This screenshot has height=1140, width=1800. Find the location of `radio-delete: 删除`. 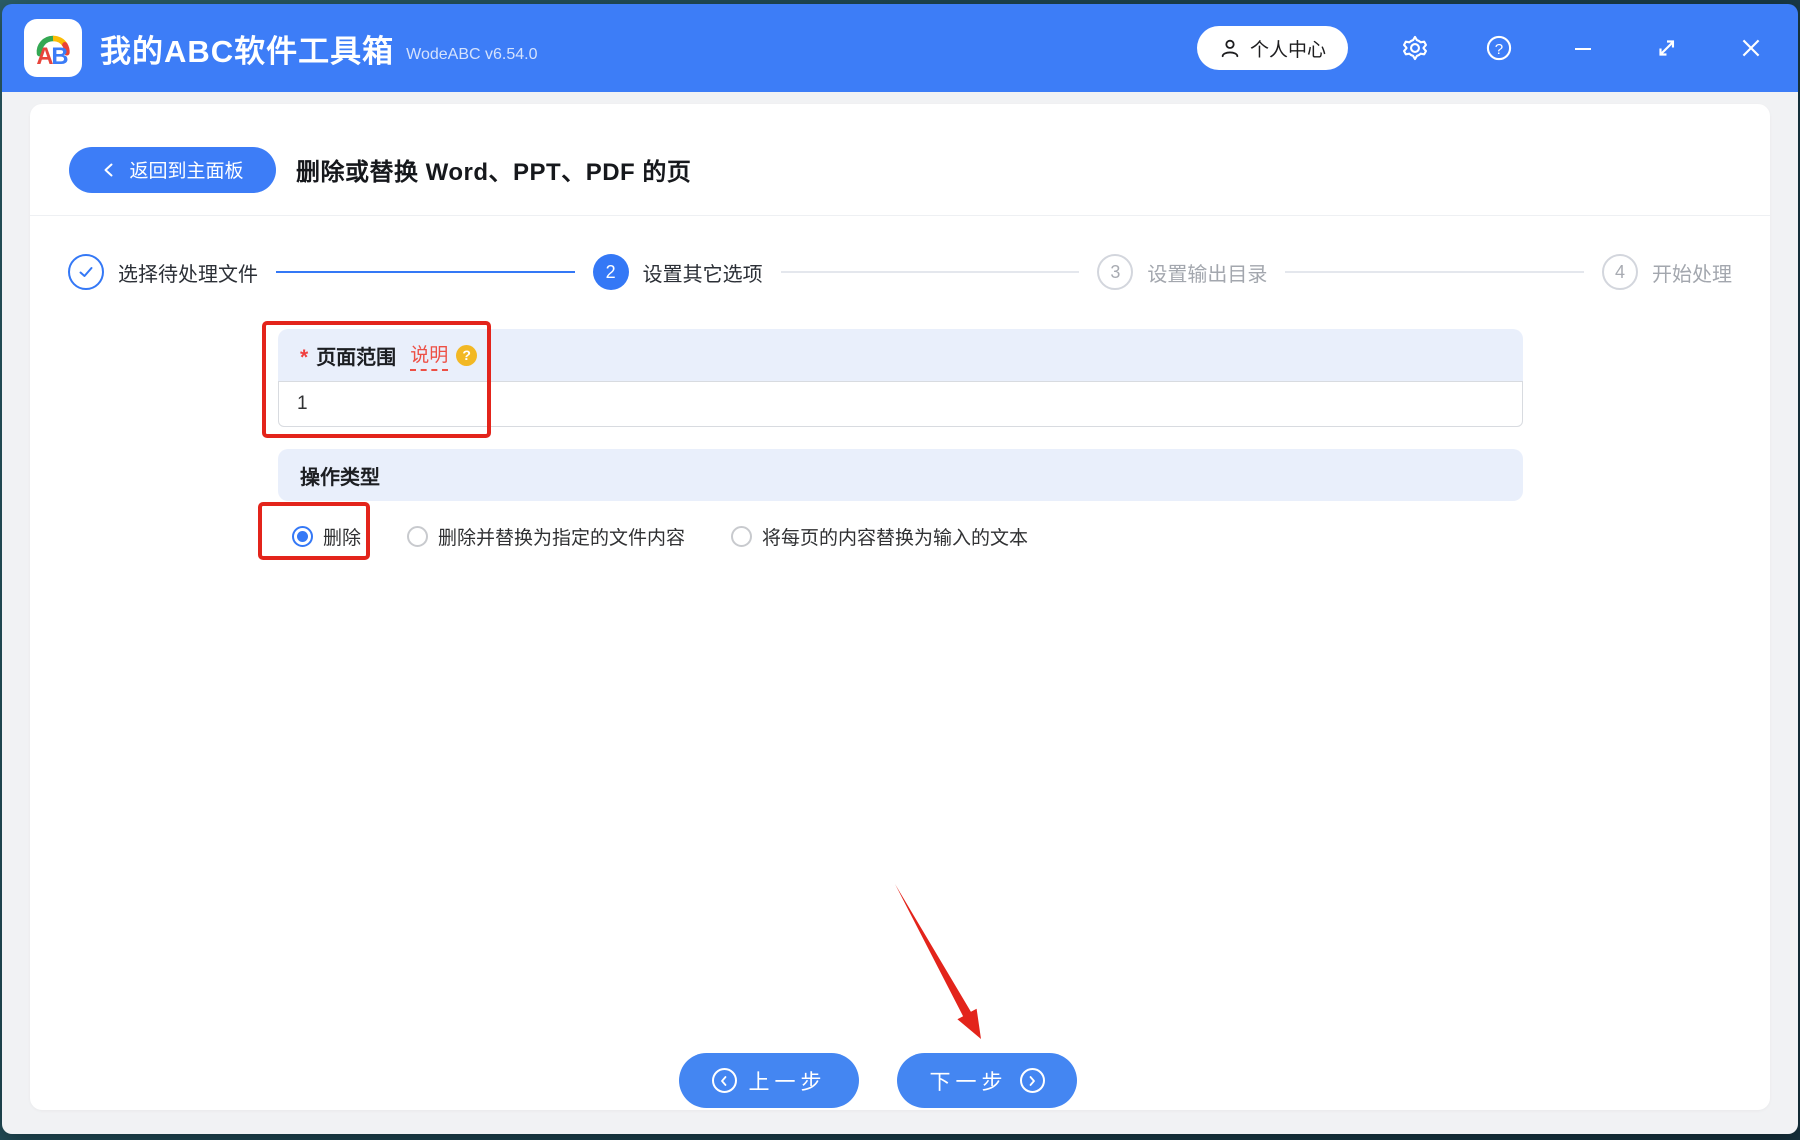

radio-delete: 删除 is located at coordinates (326, 536).